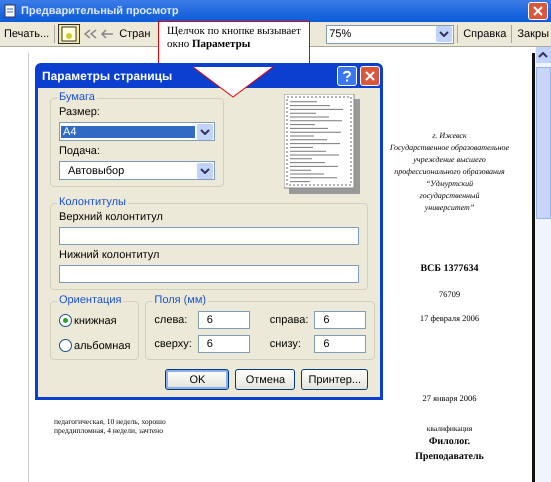 The width and height of the screenshot is (551, 482). Describe the element at coordinates (180, 300) in the screenshot. I see `group-legend: Поля (мм)` at that location.